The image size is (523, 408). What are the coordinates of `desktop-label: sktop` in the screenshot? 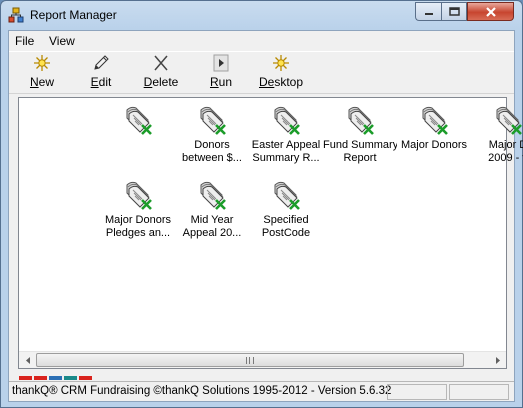 It's located at (289, 82).